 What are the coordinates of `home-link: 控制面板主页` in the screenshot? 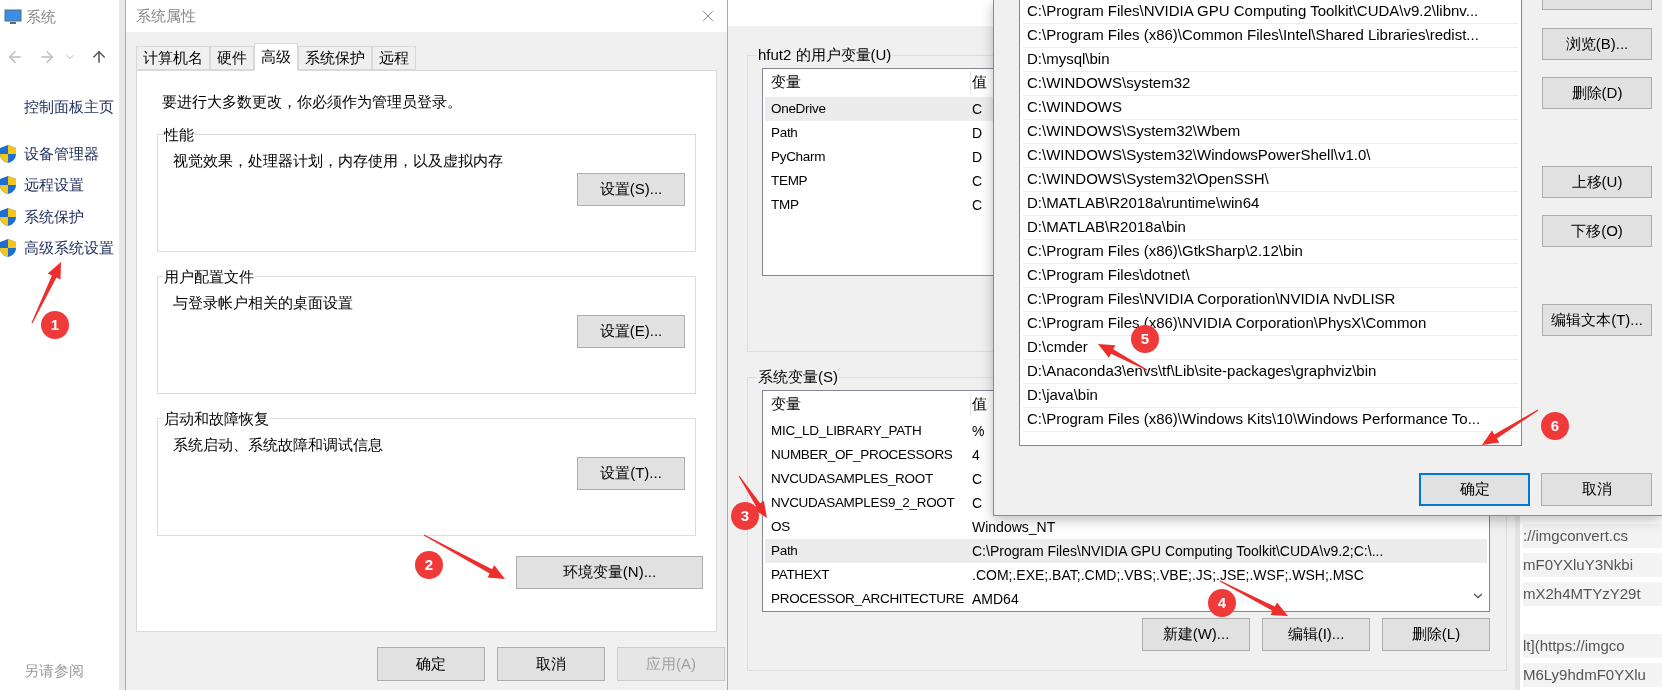 It's located at (71, 107).